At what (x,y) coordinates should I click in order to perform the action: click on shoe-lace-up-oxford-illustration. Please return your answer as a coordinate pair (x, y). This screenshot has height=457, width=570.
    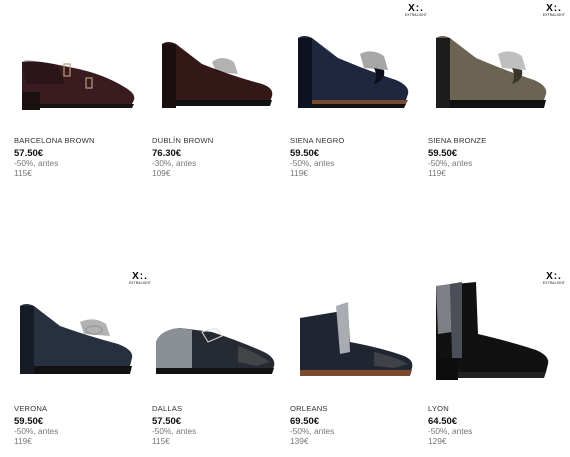
    Looking at the image, I should click on (215, 350).